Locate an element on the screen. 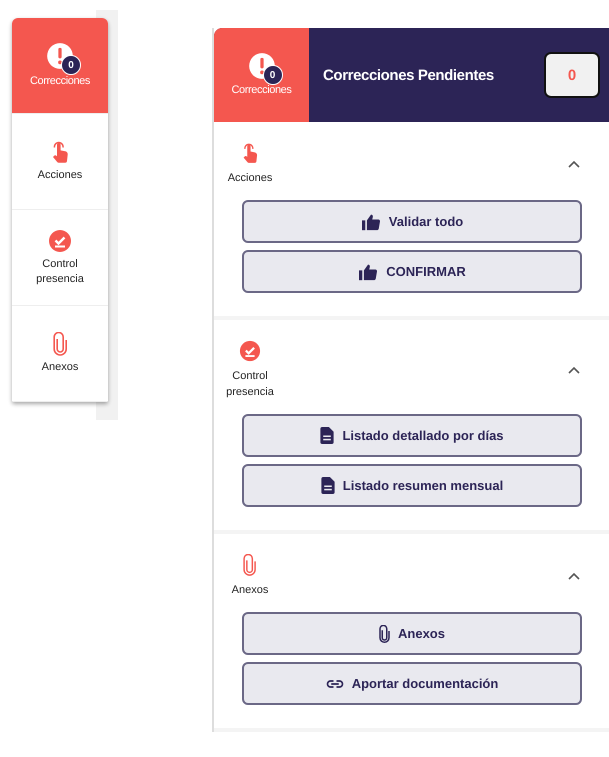 The height and width of the screenshot is (757, 609). action-button: Anexos is located at coordinates (412, 633).